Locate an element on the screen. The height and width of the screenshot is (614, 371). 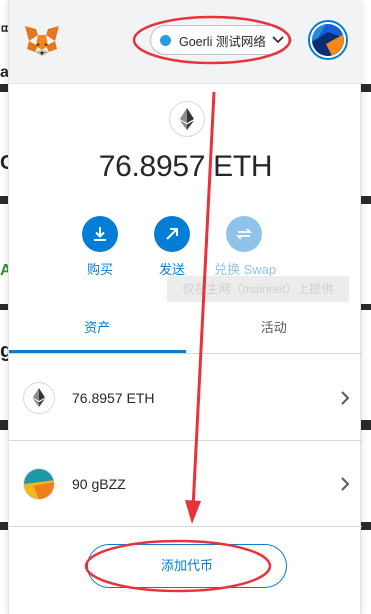
asset-label: 76.8957 ETH is located at coordinates (113, 397).